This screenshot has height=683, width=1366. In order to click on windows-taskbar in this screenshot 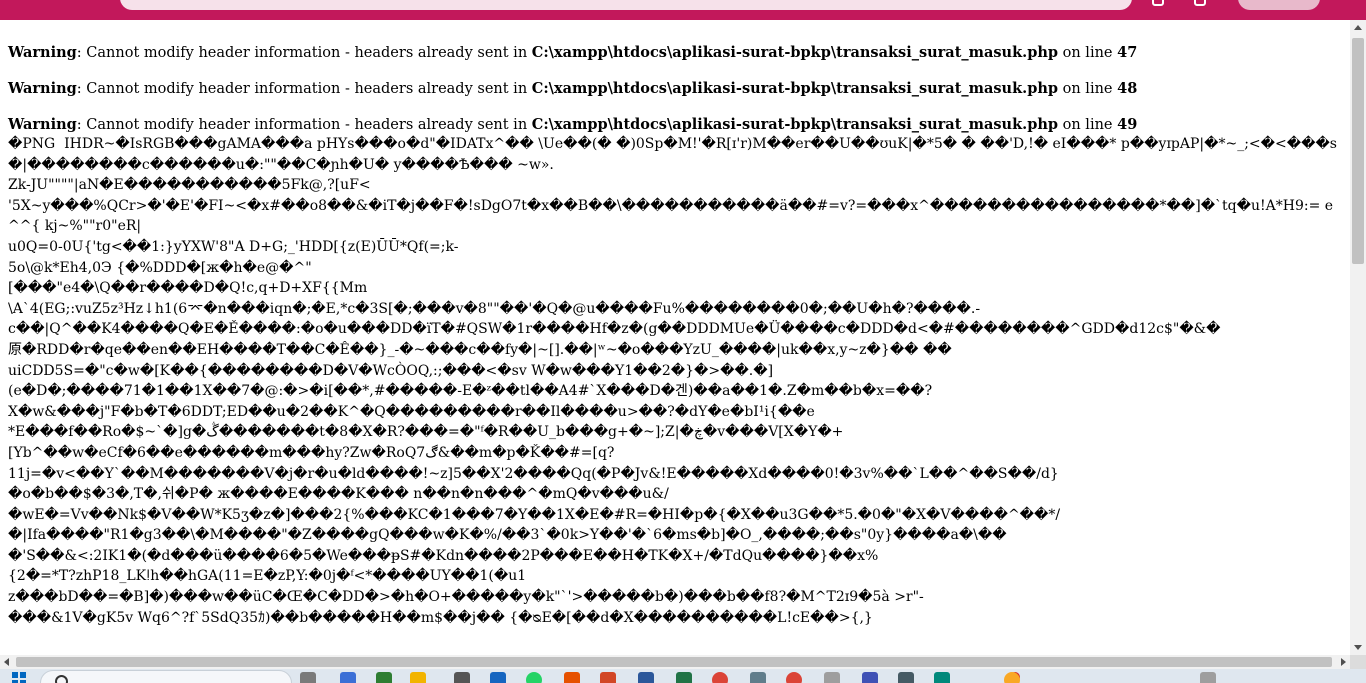, I will do `click(683, 676)`.